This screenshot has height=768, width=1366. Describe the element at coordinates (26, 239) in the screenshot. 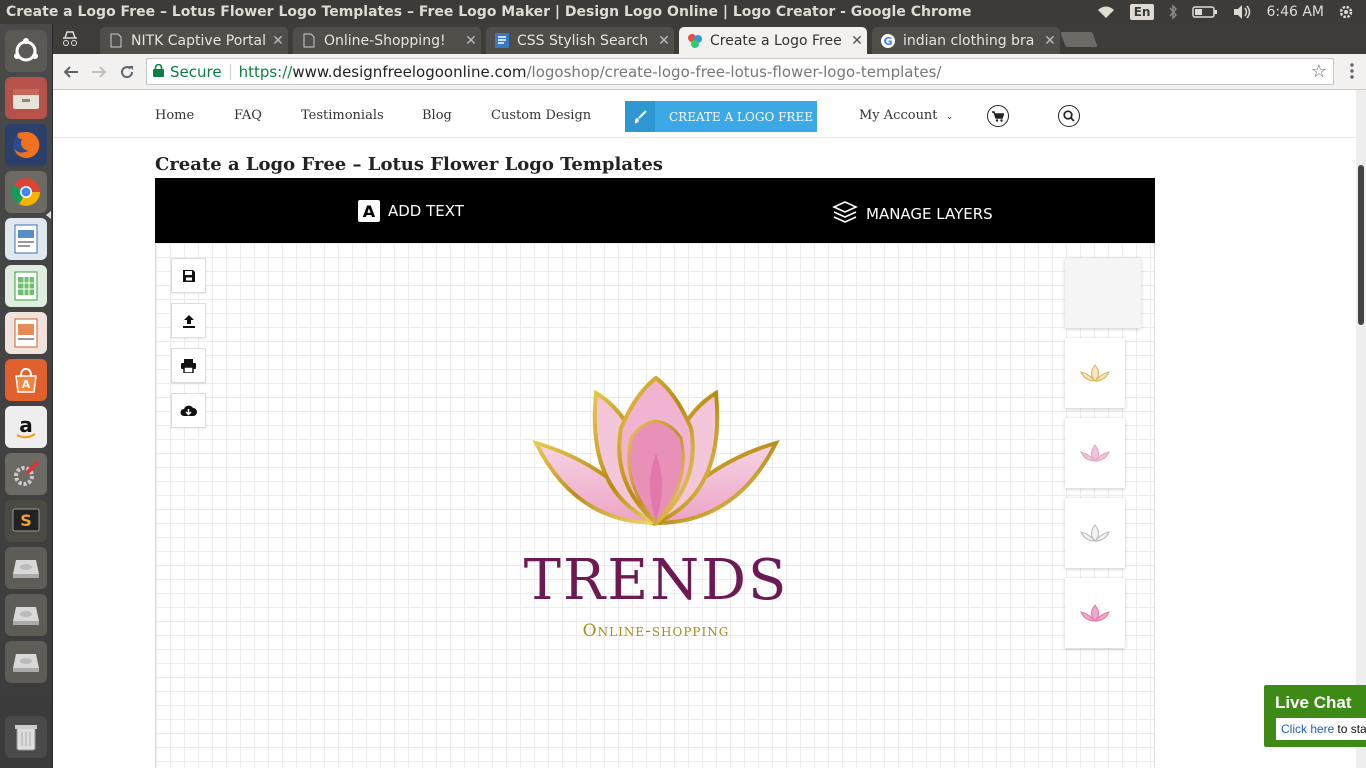

I see `writer-icon` at that location.